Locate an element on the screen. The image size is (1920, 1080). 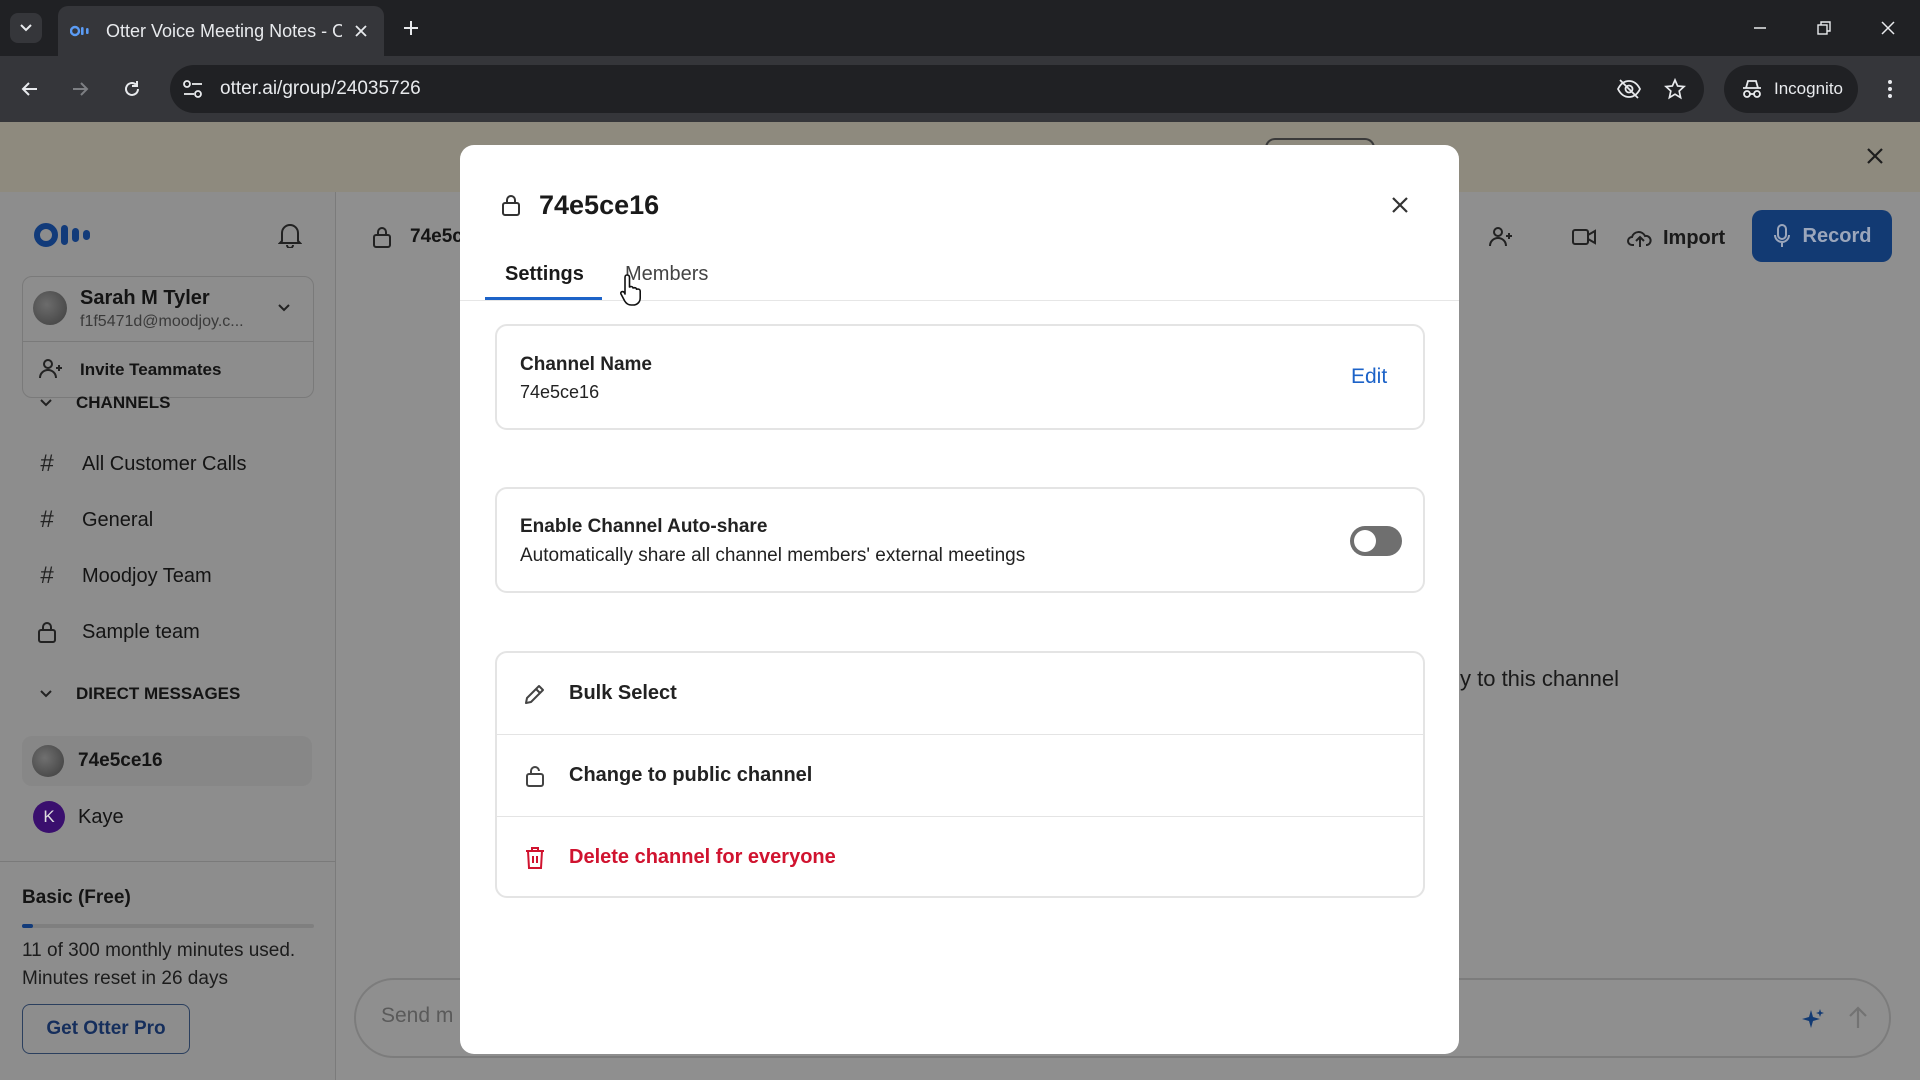
usage-progress-bar is located at coordinates (168, 926).